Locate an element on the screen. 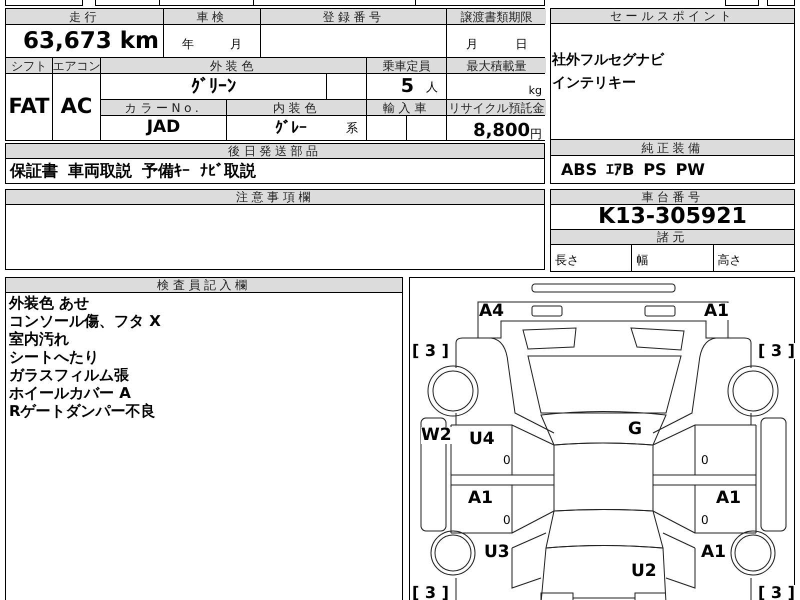 The width and height of the screenshot is (800, 600). column-header: 内装色 is located at coordinates (296, 107).